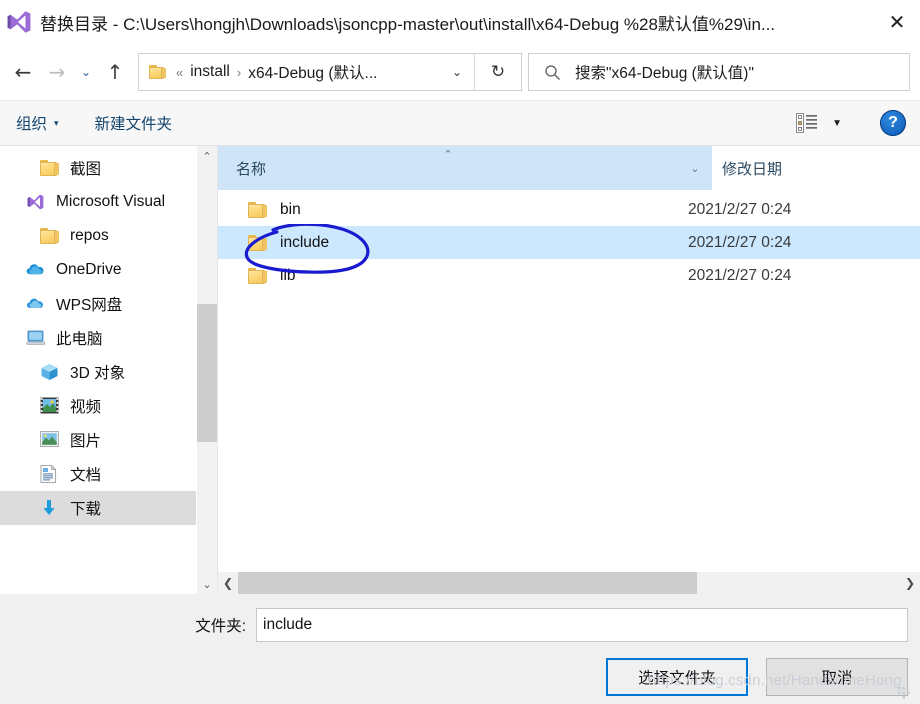 This screenshot has height=704, width=920. I want to click on chevron-down-icon: ⌄, so click(457, 72).